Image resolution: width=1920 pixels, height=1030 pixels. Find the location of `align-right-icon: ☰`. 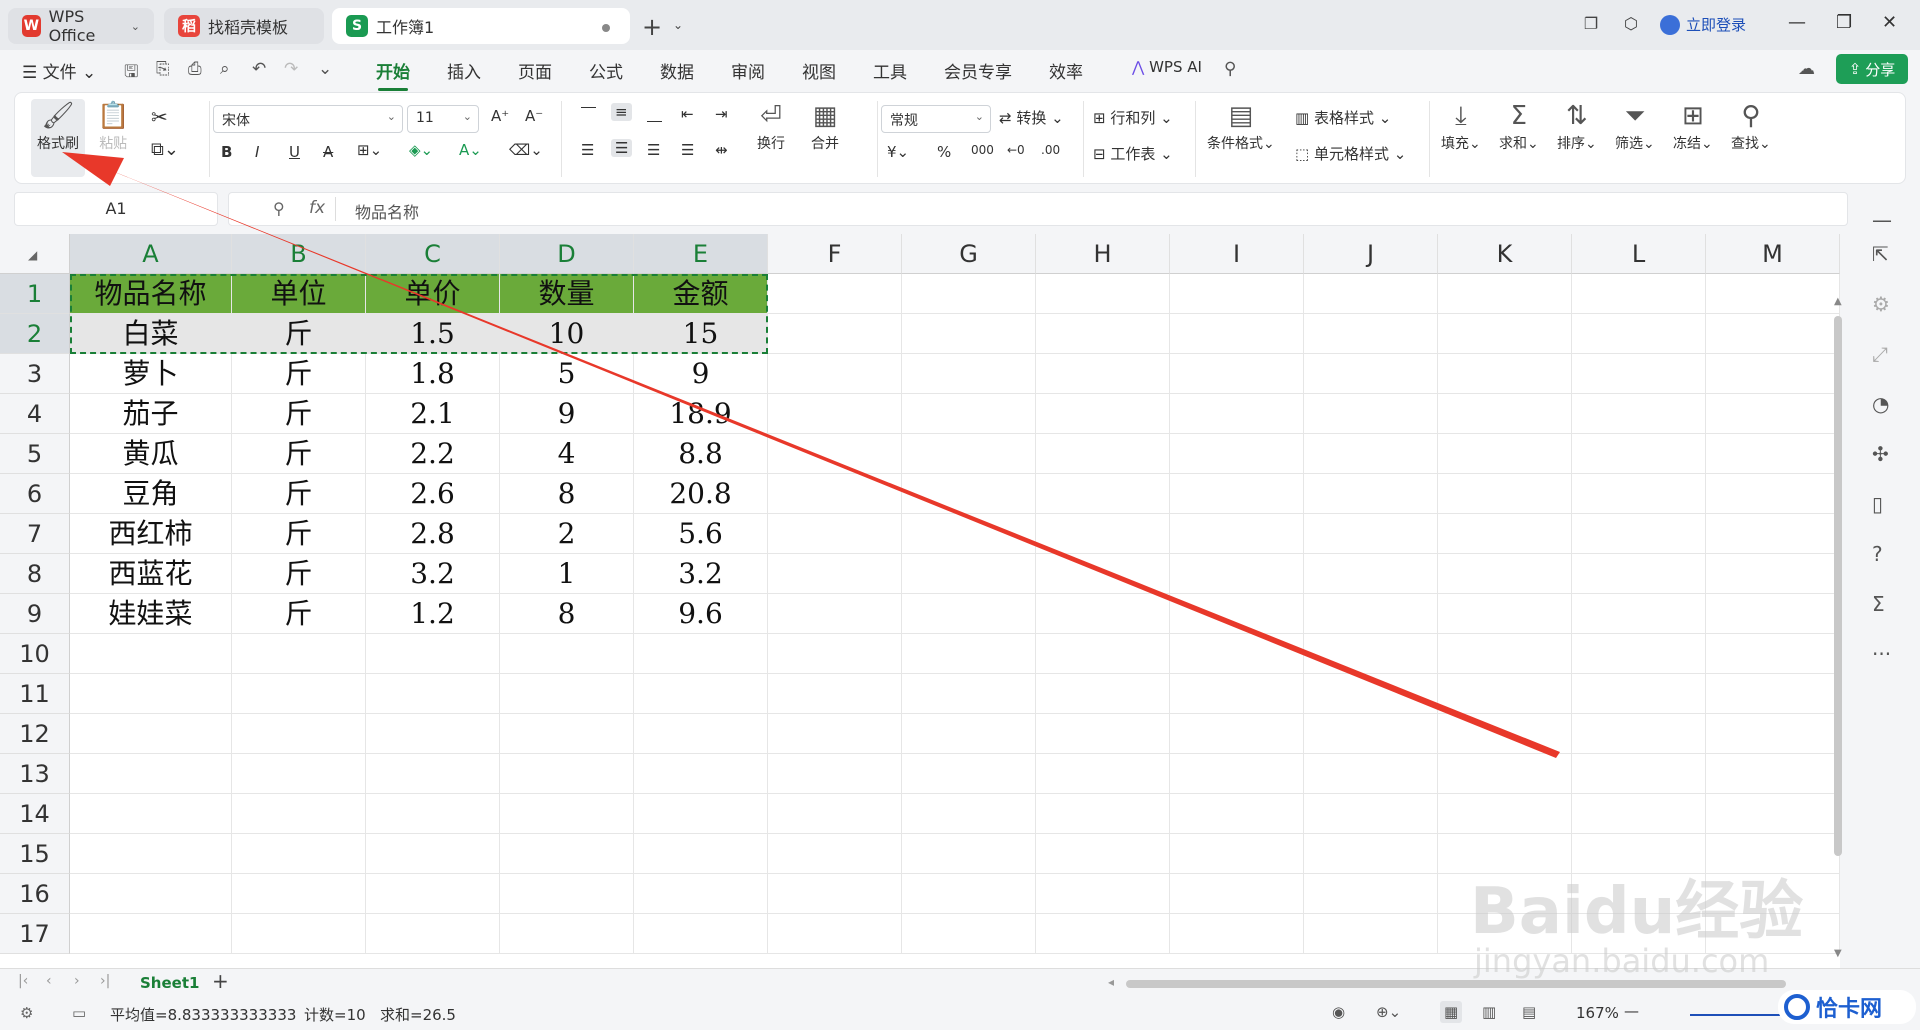

align-right-icon: ☰ is located at coordinates (653, 150).